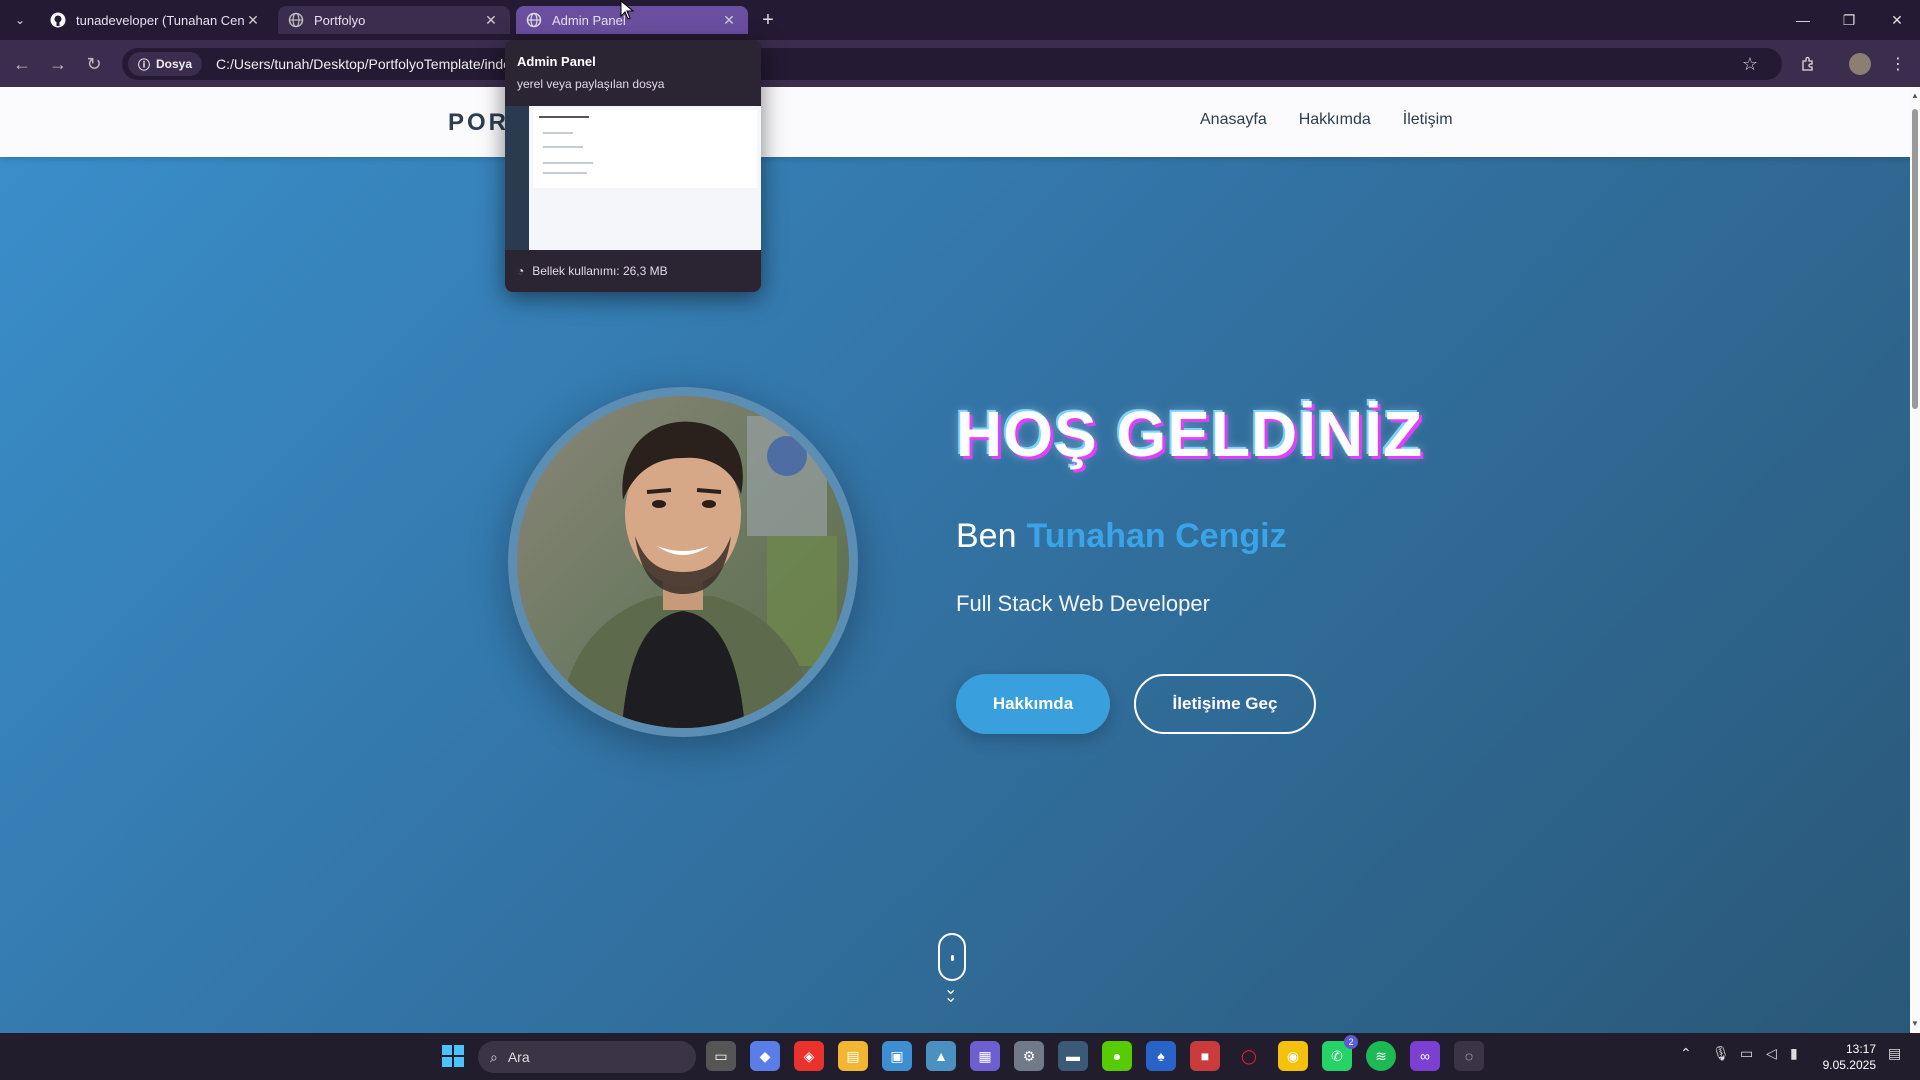  What do you see at coordinates (1849, 1065) in the screenshot?
I see `clock-date: 9.05.2025` at bounding box center [1849, 1065].